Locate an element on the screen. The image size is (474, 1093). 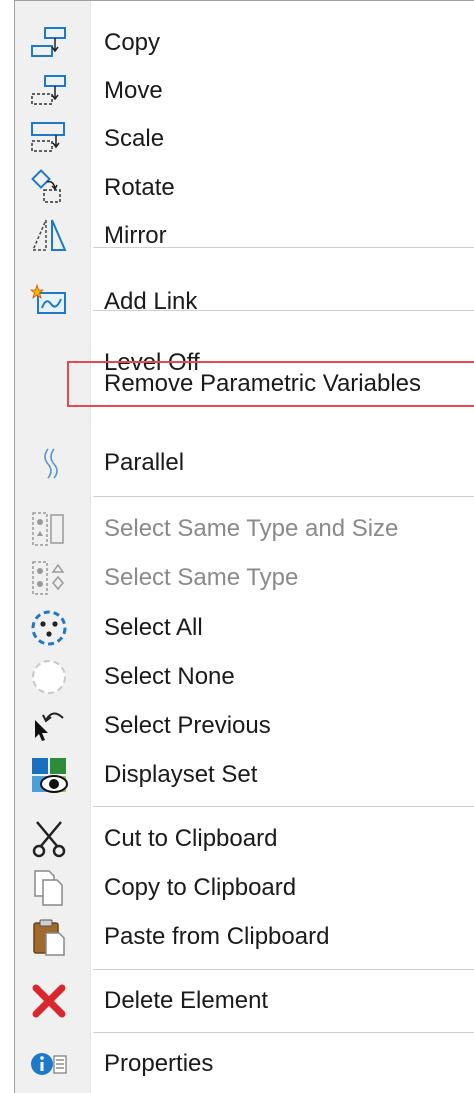
select-previous-icon is located at coordinates (49, 726).